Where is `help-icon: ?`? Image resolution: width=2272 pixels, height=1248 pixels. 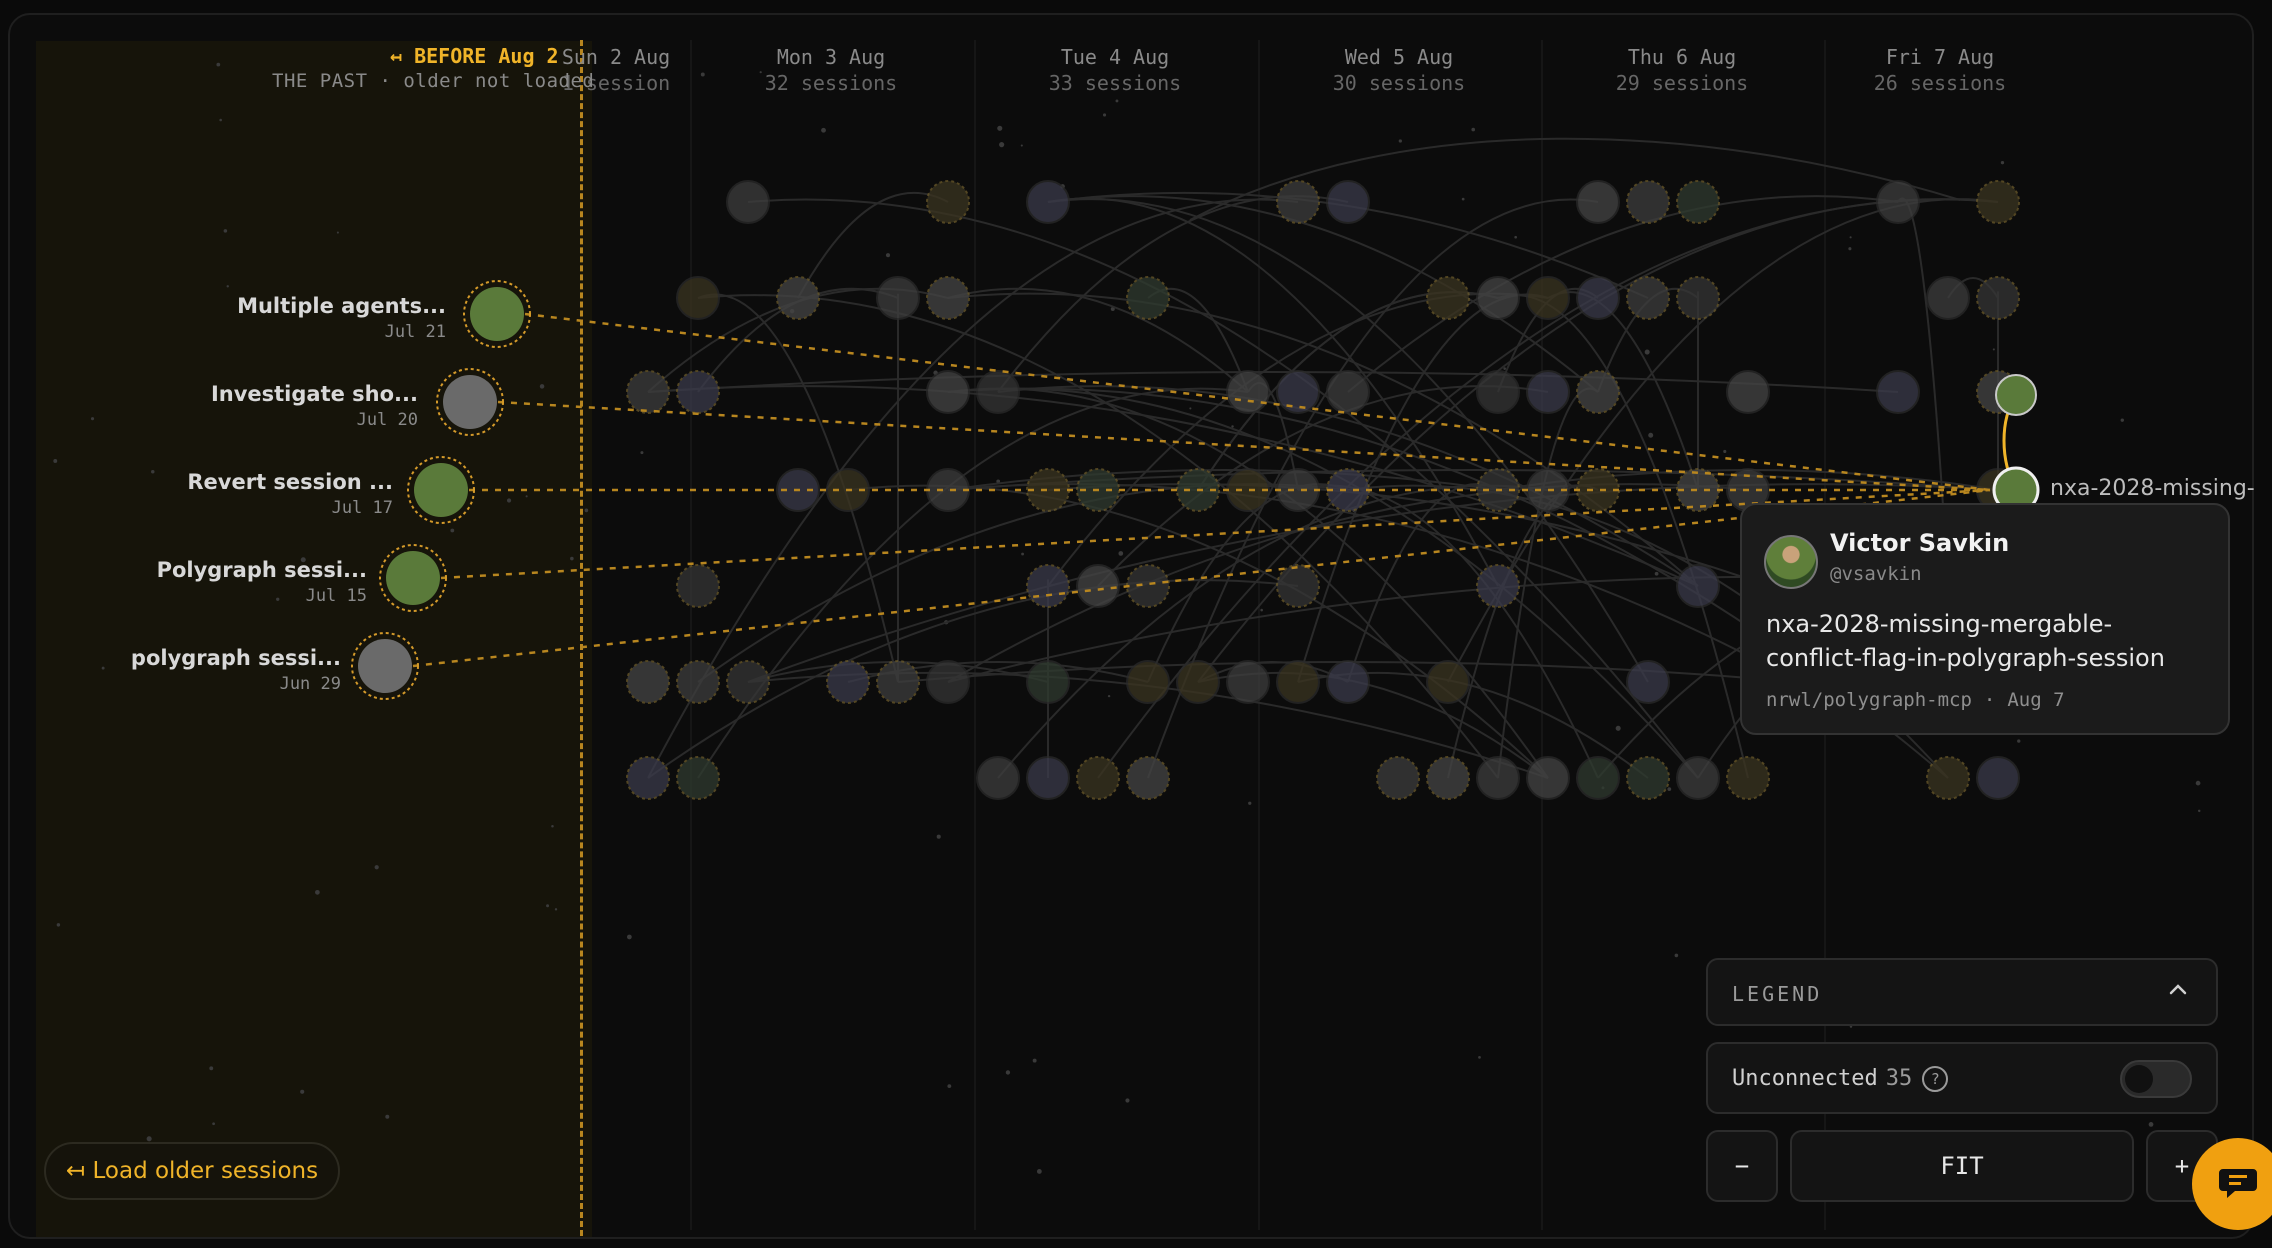
help-icon: ? is located at coordinates (1935, 1079).